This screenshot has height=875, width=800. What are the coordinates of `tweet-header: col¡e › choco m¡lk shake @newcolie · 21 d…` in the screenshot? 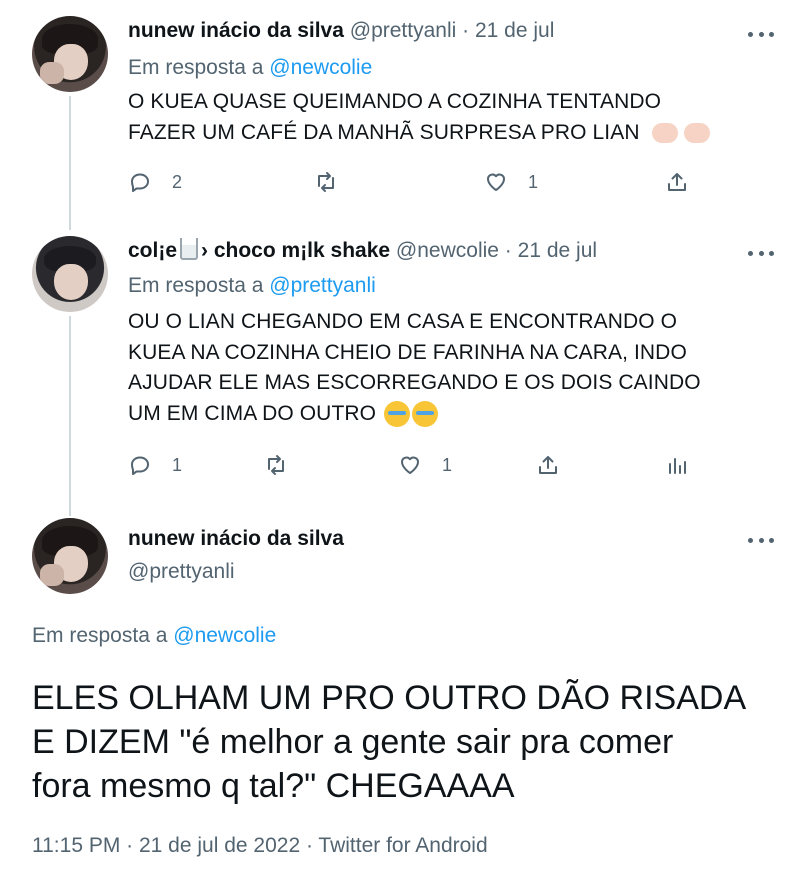 It's located at (362, 250).